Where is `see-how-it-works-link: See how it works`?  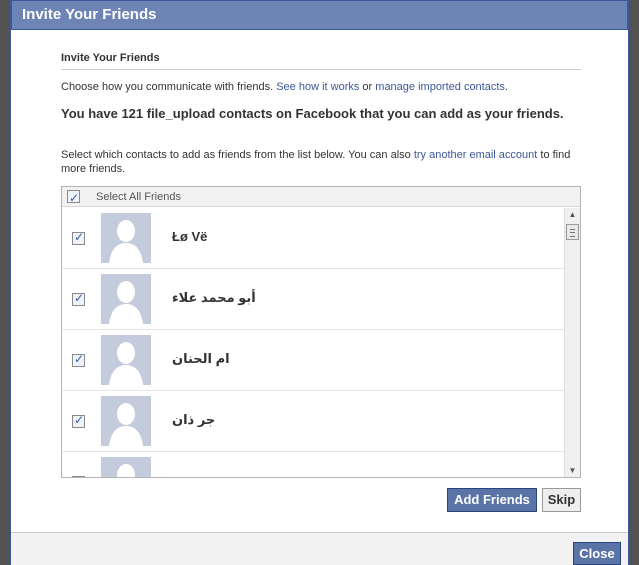
see-how-it-works-link: See how it works is located at coordinates (317, 87).